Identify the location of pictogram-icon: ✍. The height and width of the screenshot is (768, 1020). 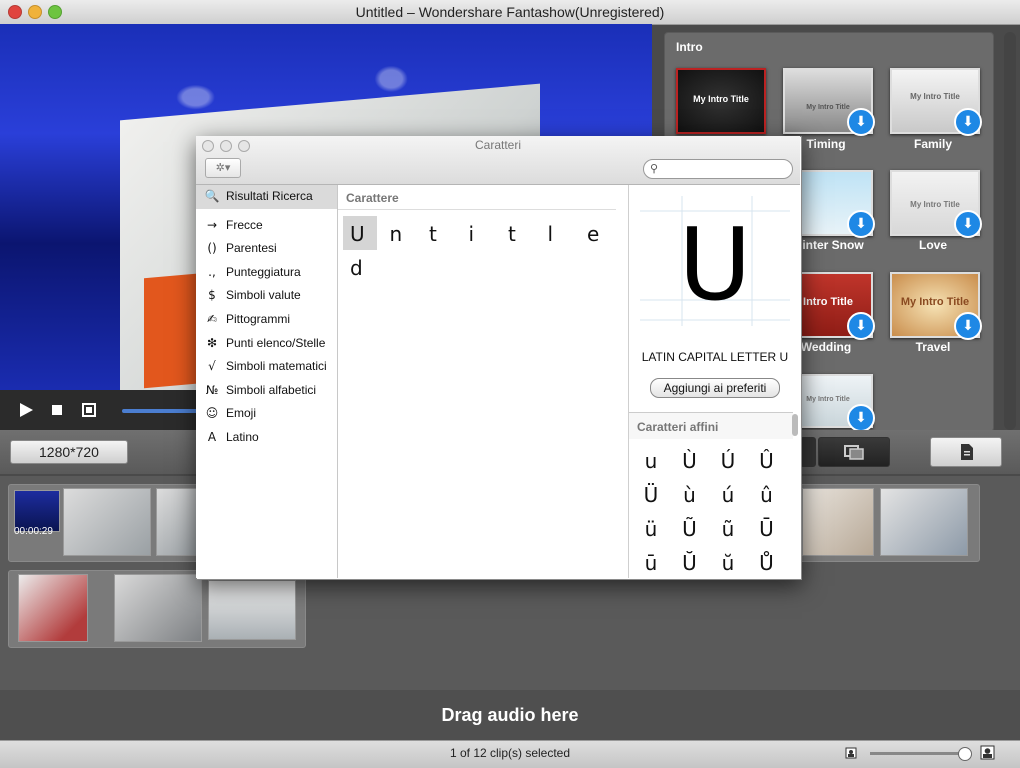
(212, 319).